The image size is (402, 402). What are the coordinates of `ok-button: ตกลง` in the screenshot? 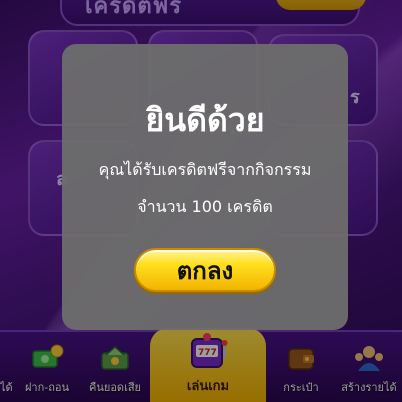 It's located at (205, 270).